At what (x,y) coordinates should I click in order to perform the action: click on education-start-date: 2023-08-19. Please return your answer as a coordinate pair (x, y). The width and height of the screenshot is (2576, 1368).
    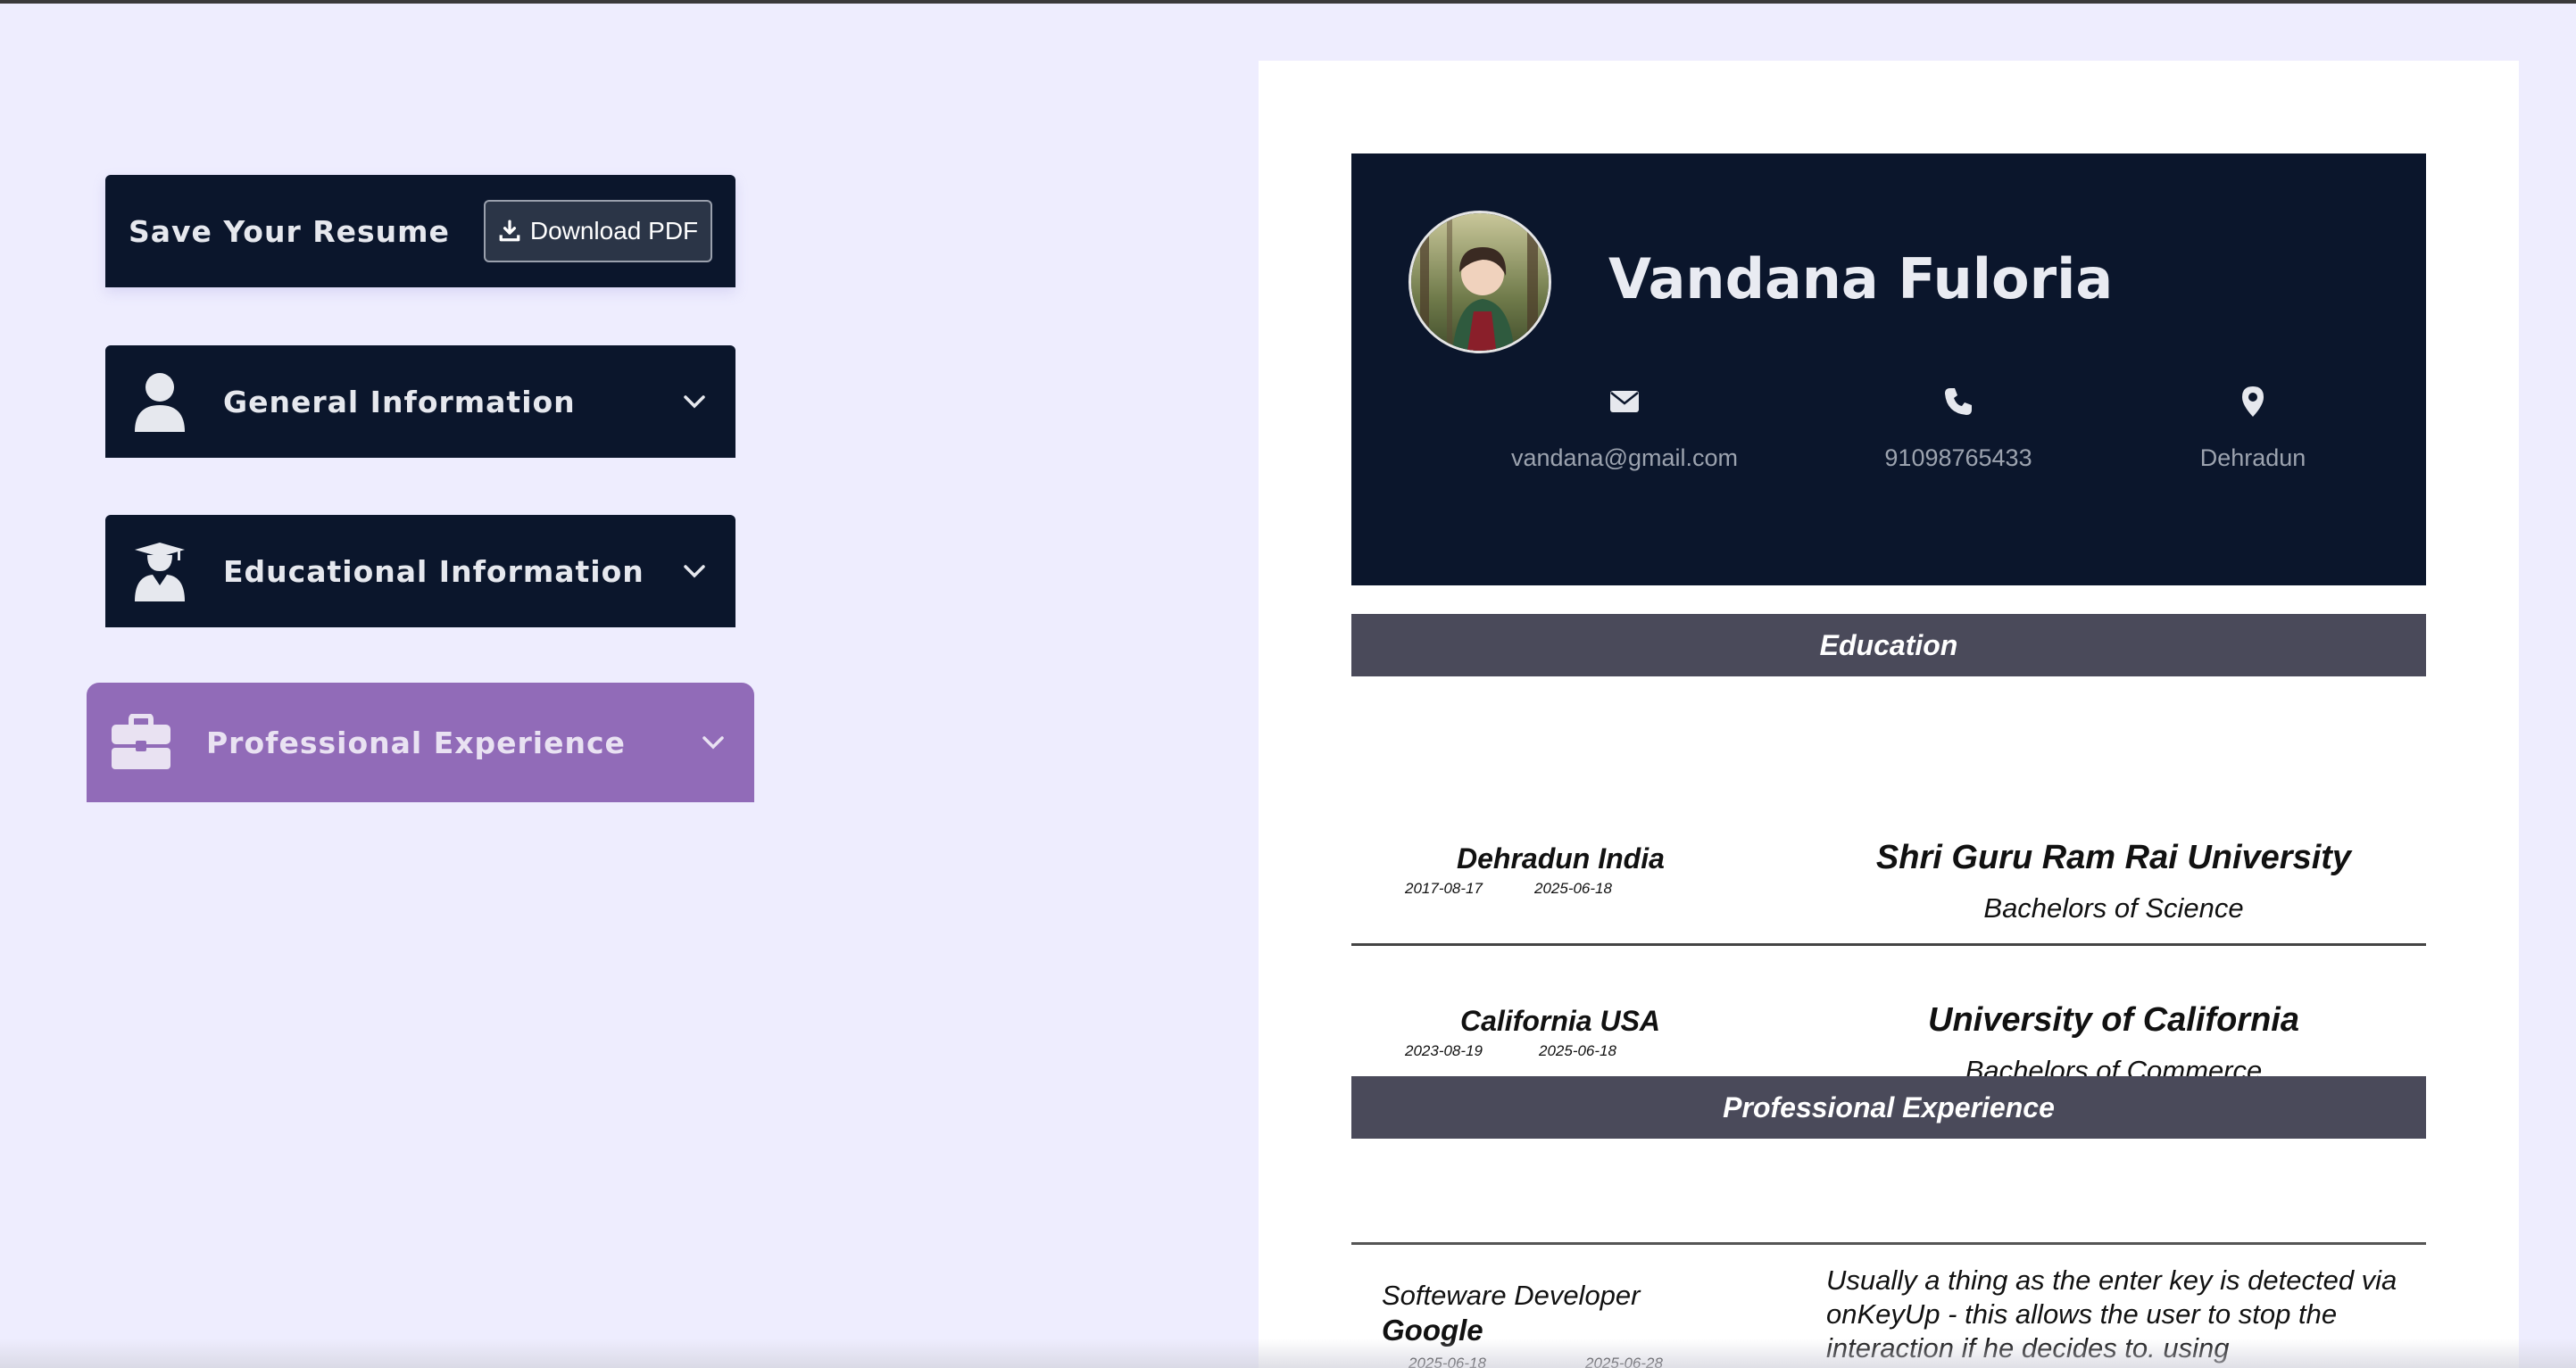
    Looking at the image, I should click on (1444, 1051).